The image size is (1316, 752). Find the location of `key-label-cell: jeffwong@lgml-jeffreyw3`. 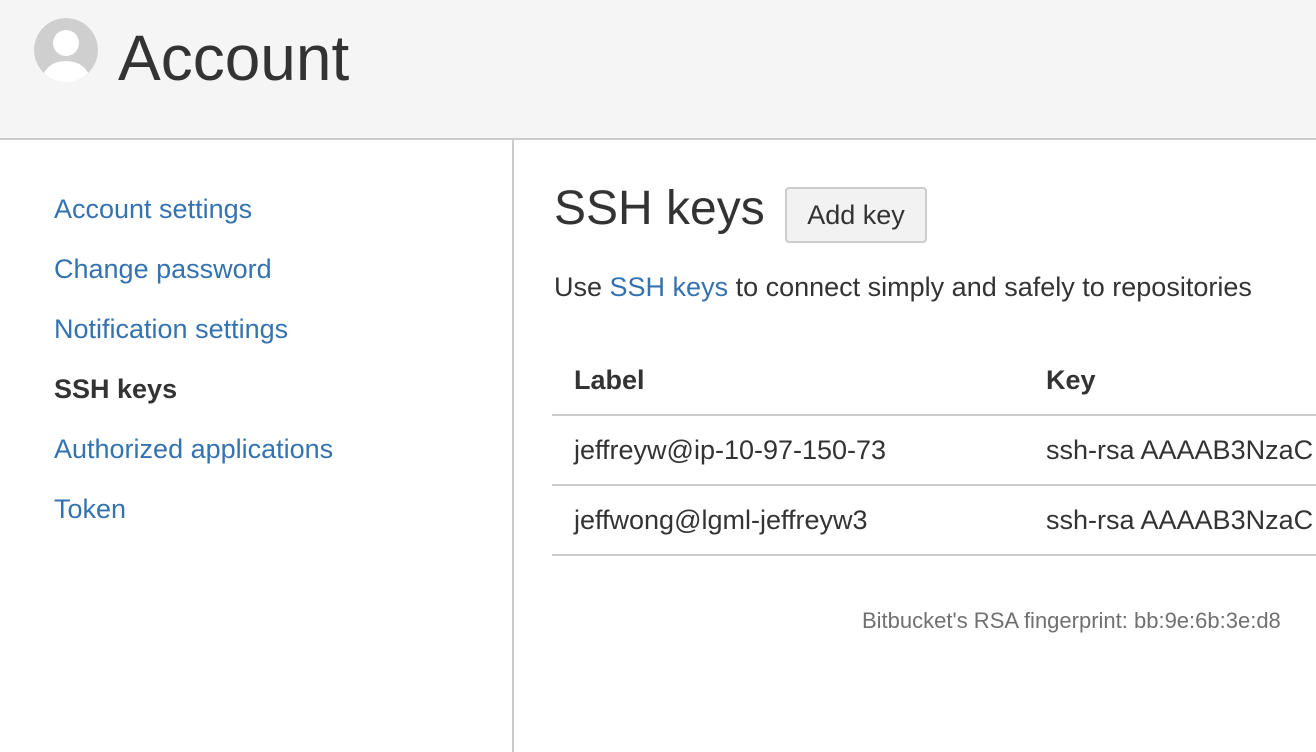

key-label-cell: jeffwong@lgml-jeffreyw3 is located at coordinates (721, 520).